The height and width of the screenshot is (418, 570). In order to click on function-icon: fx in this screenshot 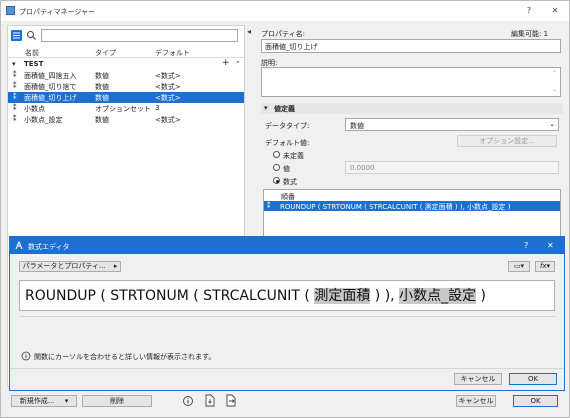, I will do `click(543, 266)`.